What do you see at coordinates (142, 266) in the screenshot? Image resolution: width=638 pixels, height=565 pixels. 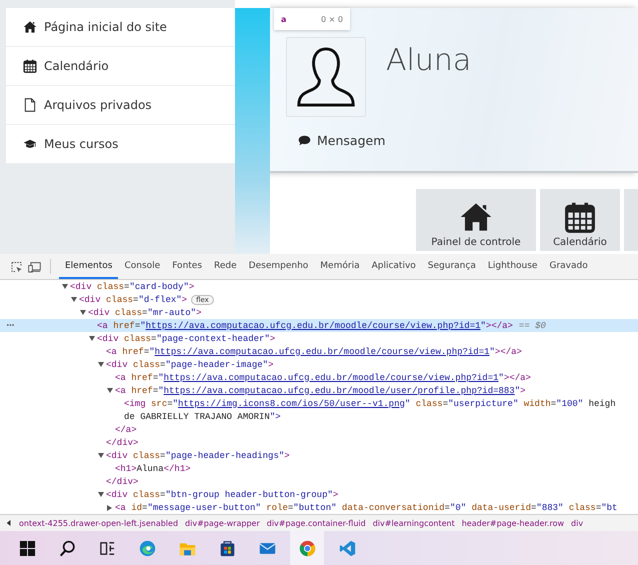 I see `devtools-tab: Console` at bounding box center [142, 266].